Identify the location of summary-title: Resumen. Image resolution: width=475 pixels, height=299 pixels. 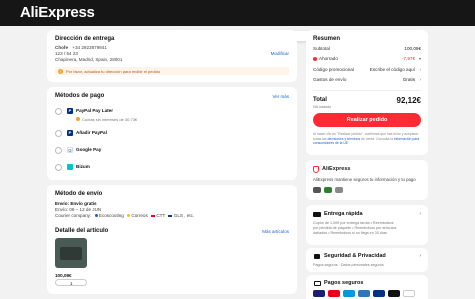
(327, 39).